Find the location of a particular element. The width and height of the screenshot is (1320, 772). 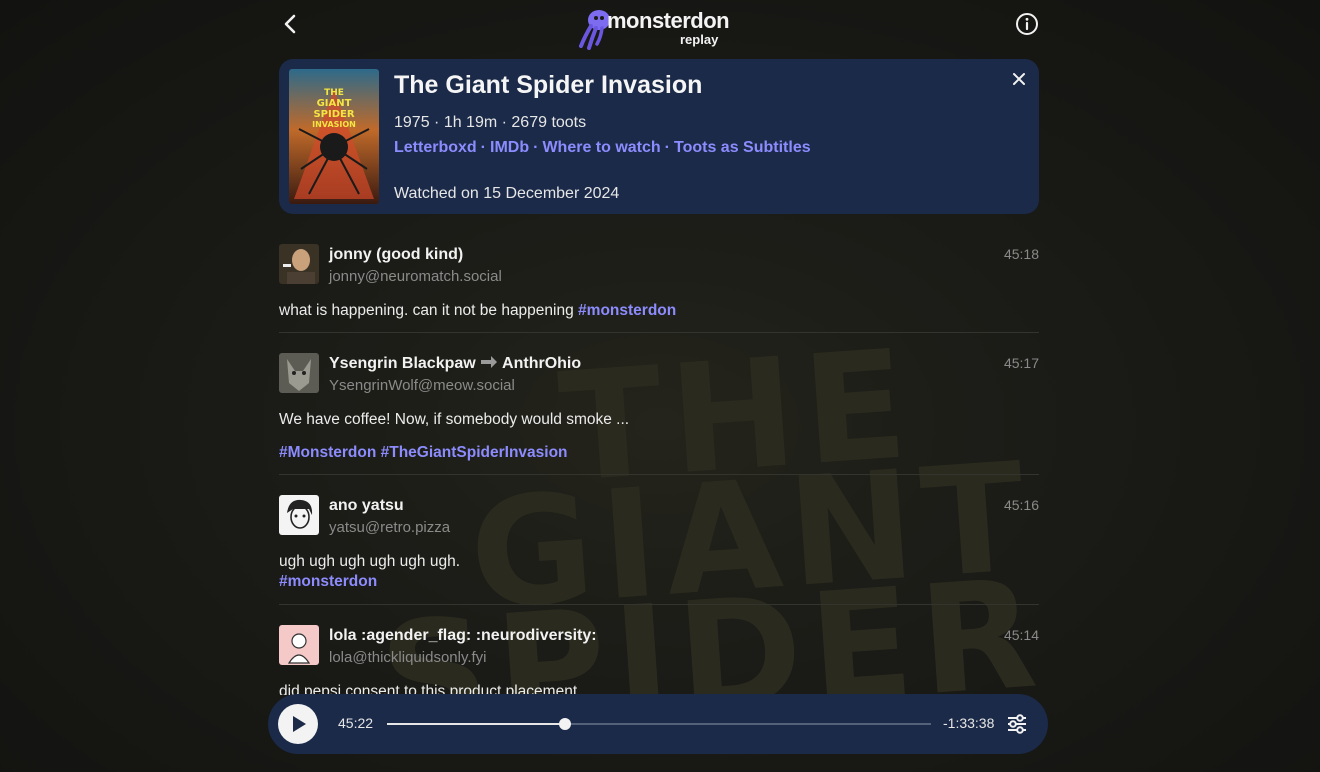

close-icon is located at coordinates (1019, 79).